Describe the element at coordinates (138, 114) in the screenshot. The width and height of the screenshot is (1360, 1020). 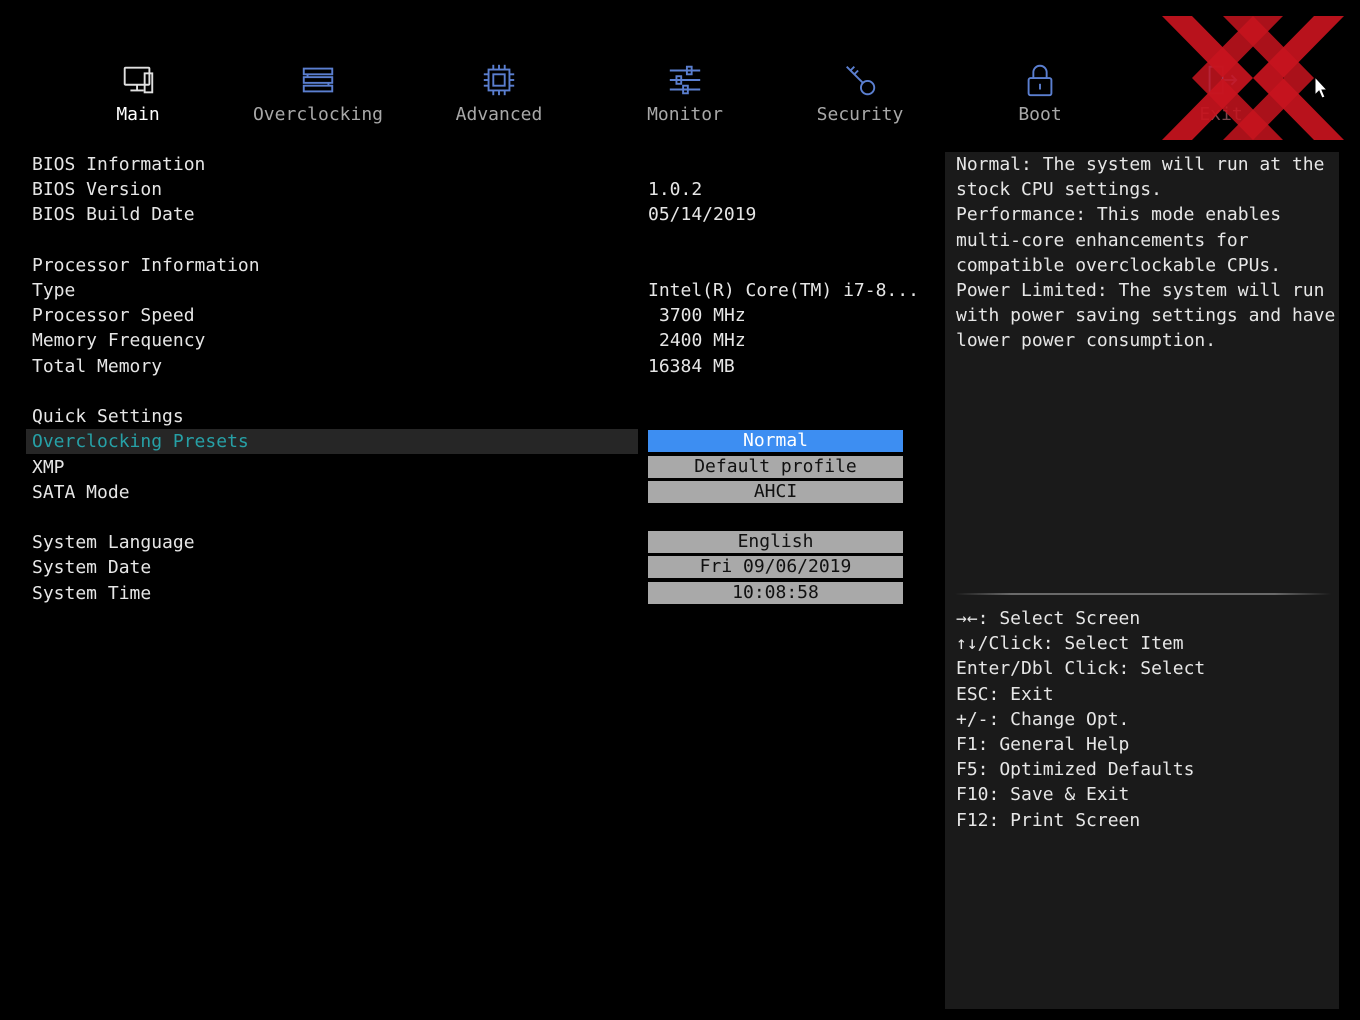
I see `tab-label: Main` at that location.